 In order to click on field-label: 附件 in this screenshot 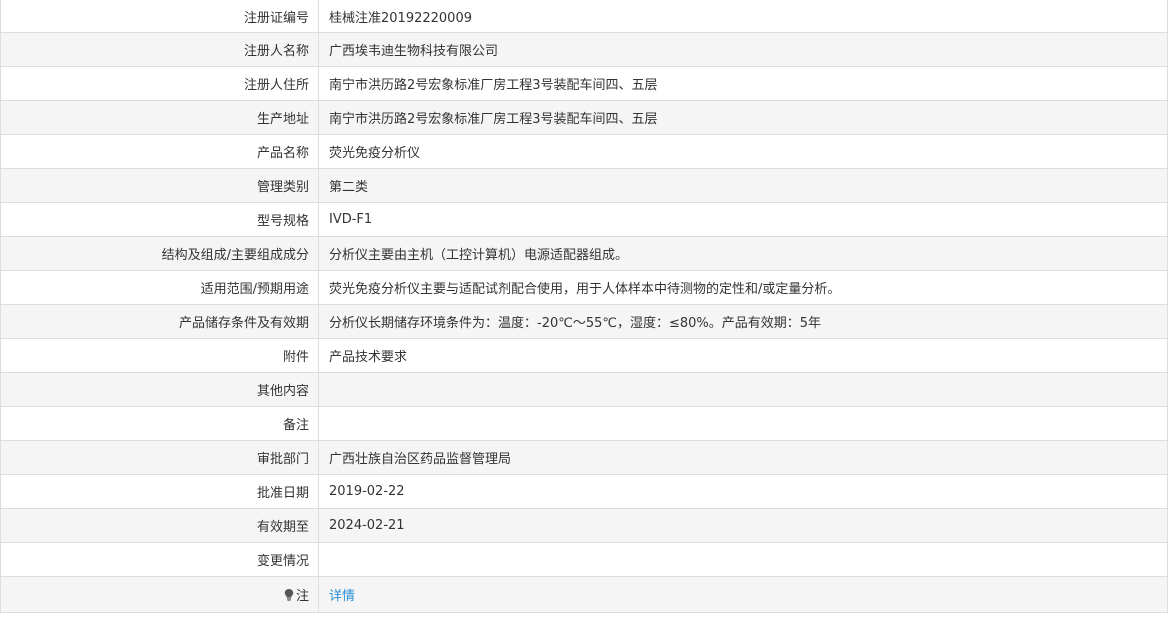, I will do `click(159, 355)`.